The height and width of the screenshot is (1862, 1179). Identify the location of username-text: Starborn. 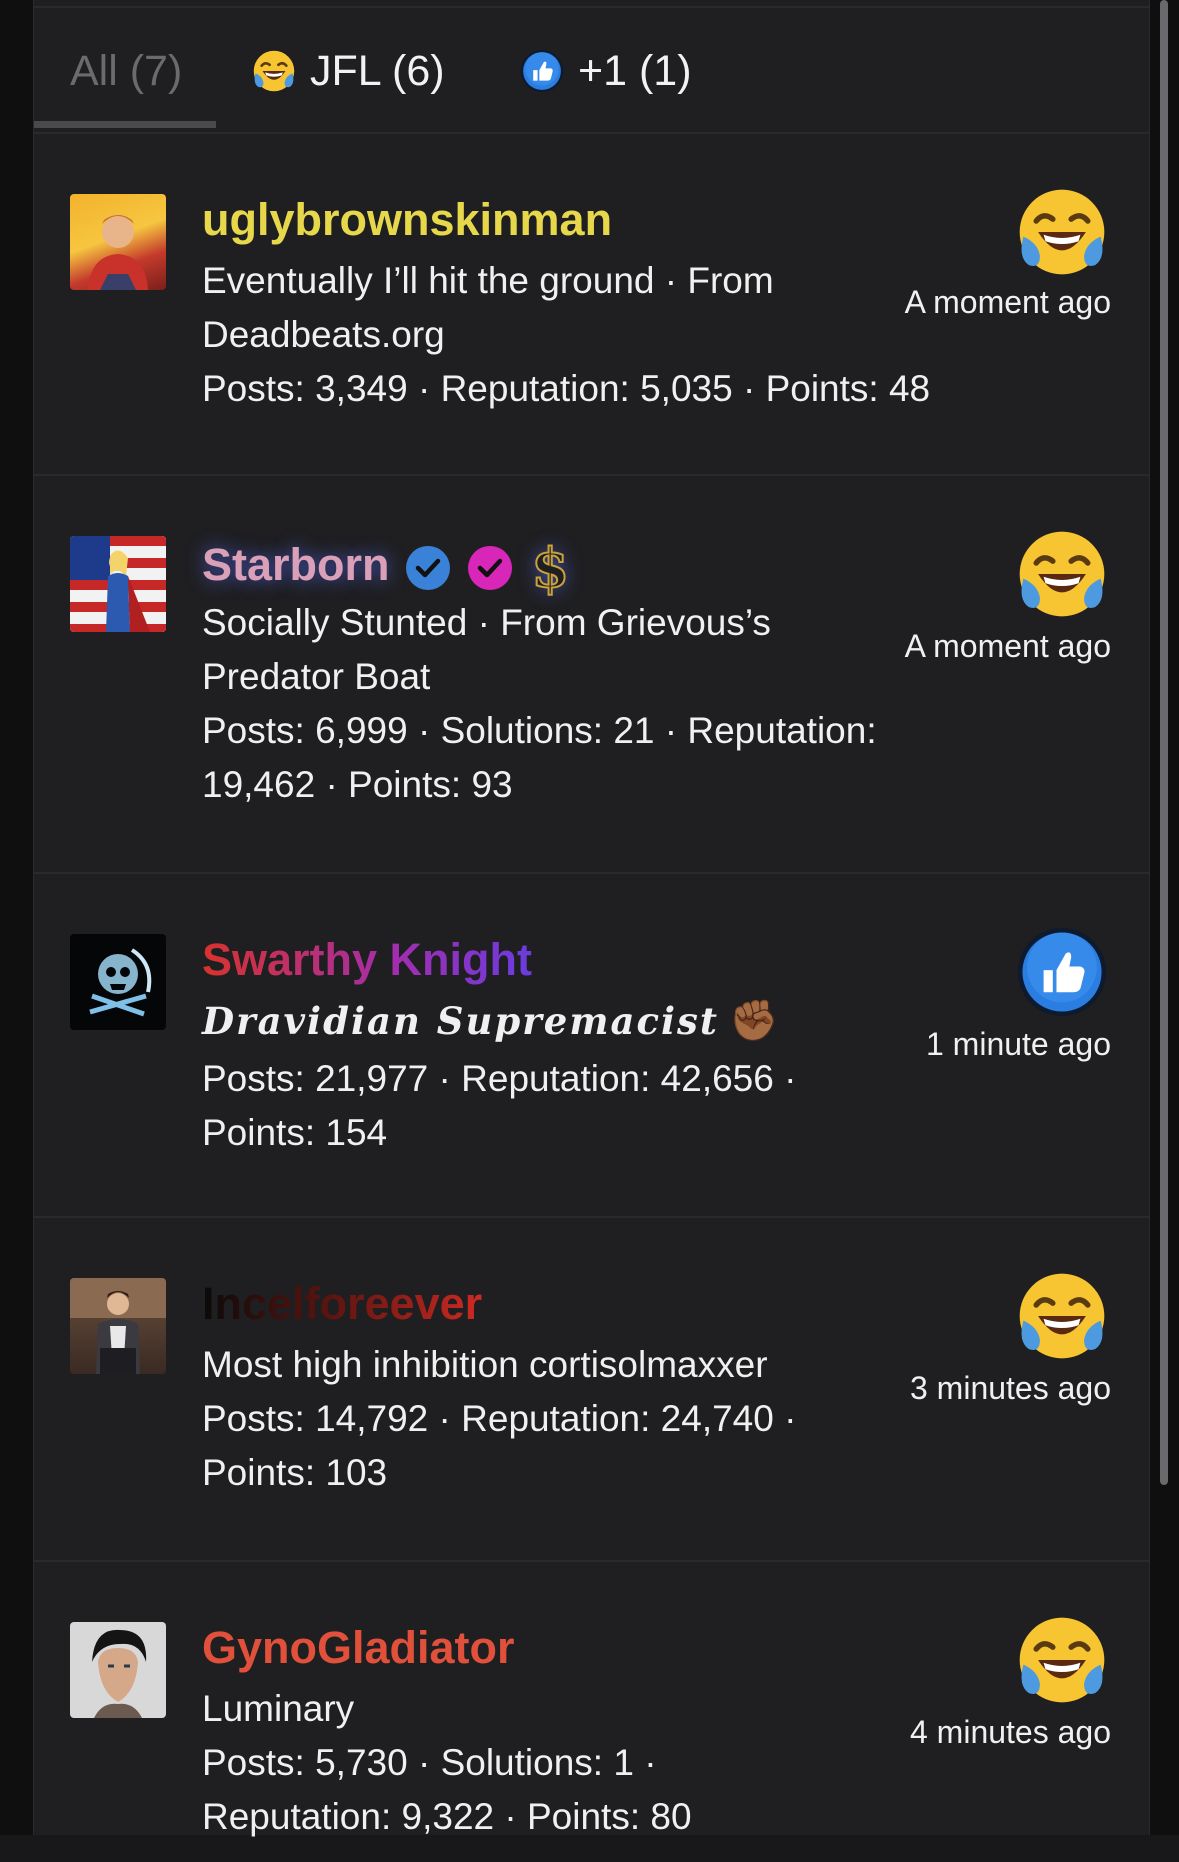
(296, 564).